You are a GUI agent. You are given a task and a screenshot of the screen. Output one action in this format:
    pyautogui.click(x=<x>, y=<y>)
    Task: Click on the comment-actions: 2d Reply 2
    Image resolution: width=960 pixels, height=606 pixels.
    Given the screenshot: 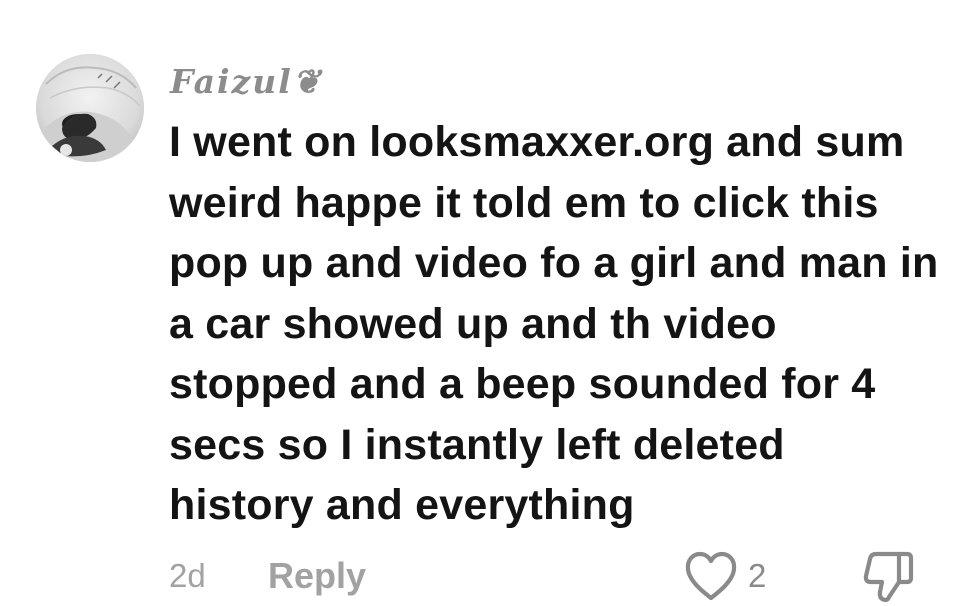 What is the action you would take?
    pyautogui.click(x=480, y=577)
    